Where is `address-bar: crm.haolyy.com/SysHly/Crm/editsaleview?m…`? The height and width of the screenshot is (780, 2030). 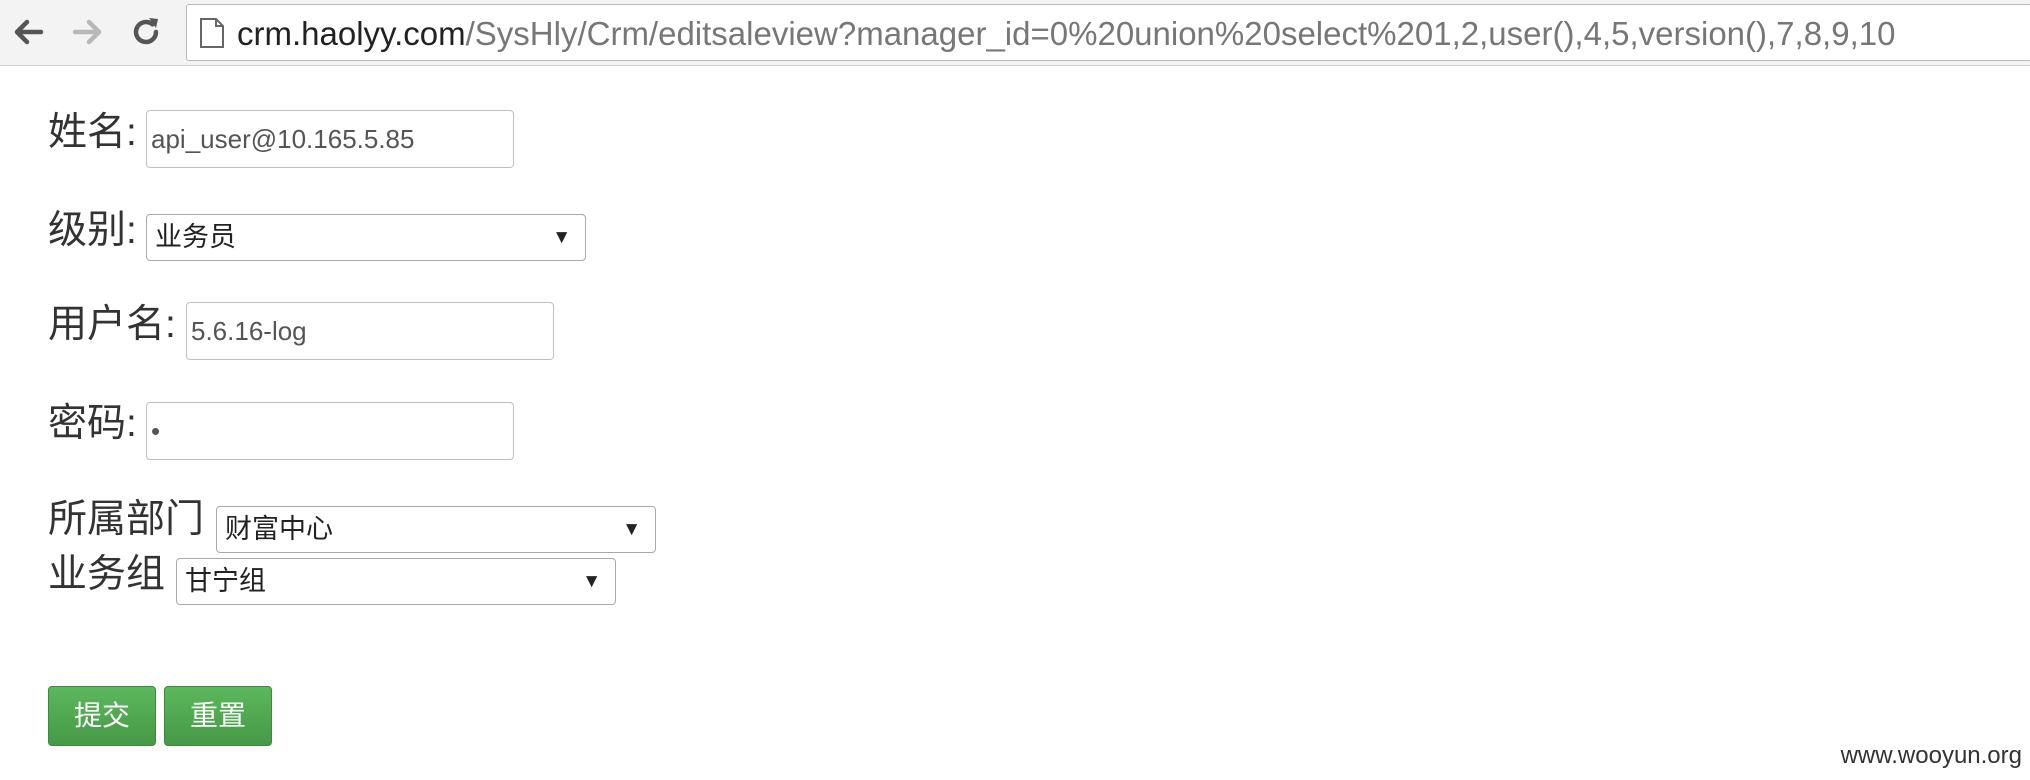
address-bar: crm.haolyy.com/SysHly/Crm/editsaleview?m… is located at coordinates (1108, 32).